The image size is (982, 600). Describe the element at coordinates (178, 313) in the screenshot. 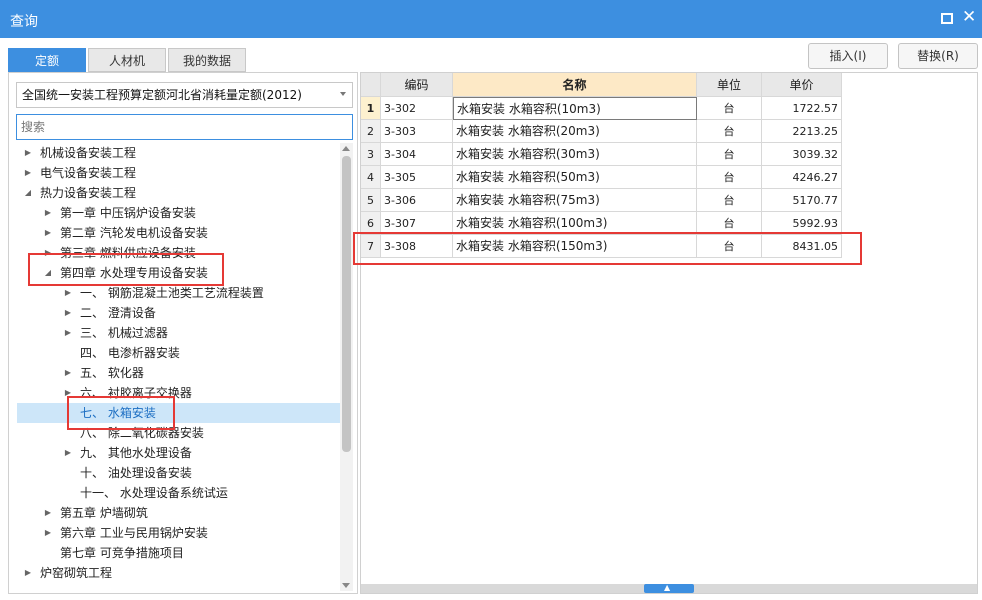

I see `tree-node: ▶ 二、 澄清设备` at that location.